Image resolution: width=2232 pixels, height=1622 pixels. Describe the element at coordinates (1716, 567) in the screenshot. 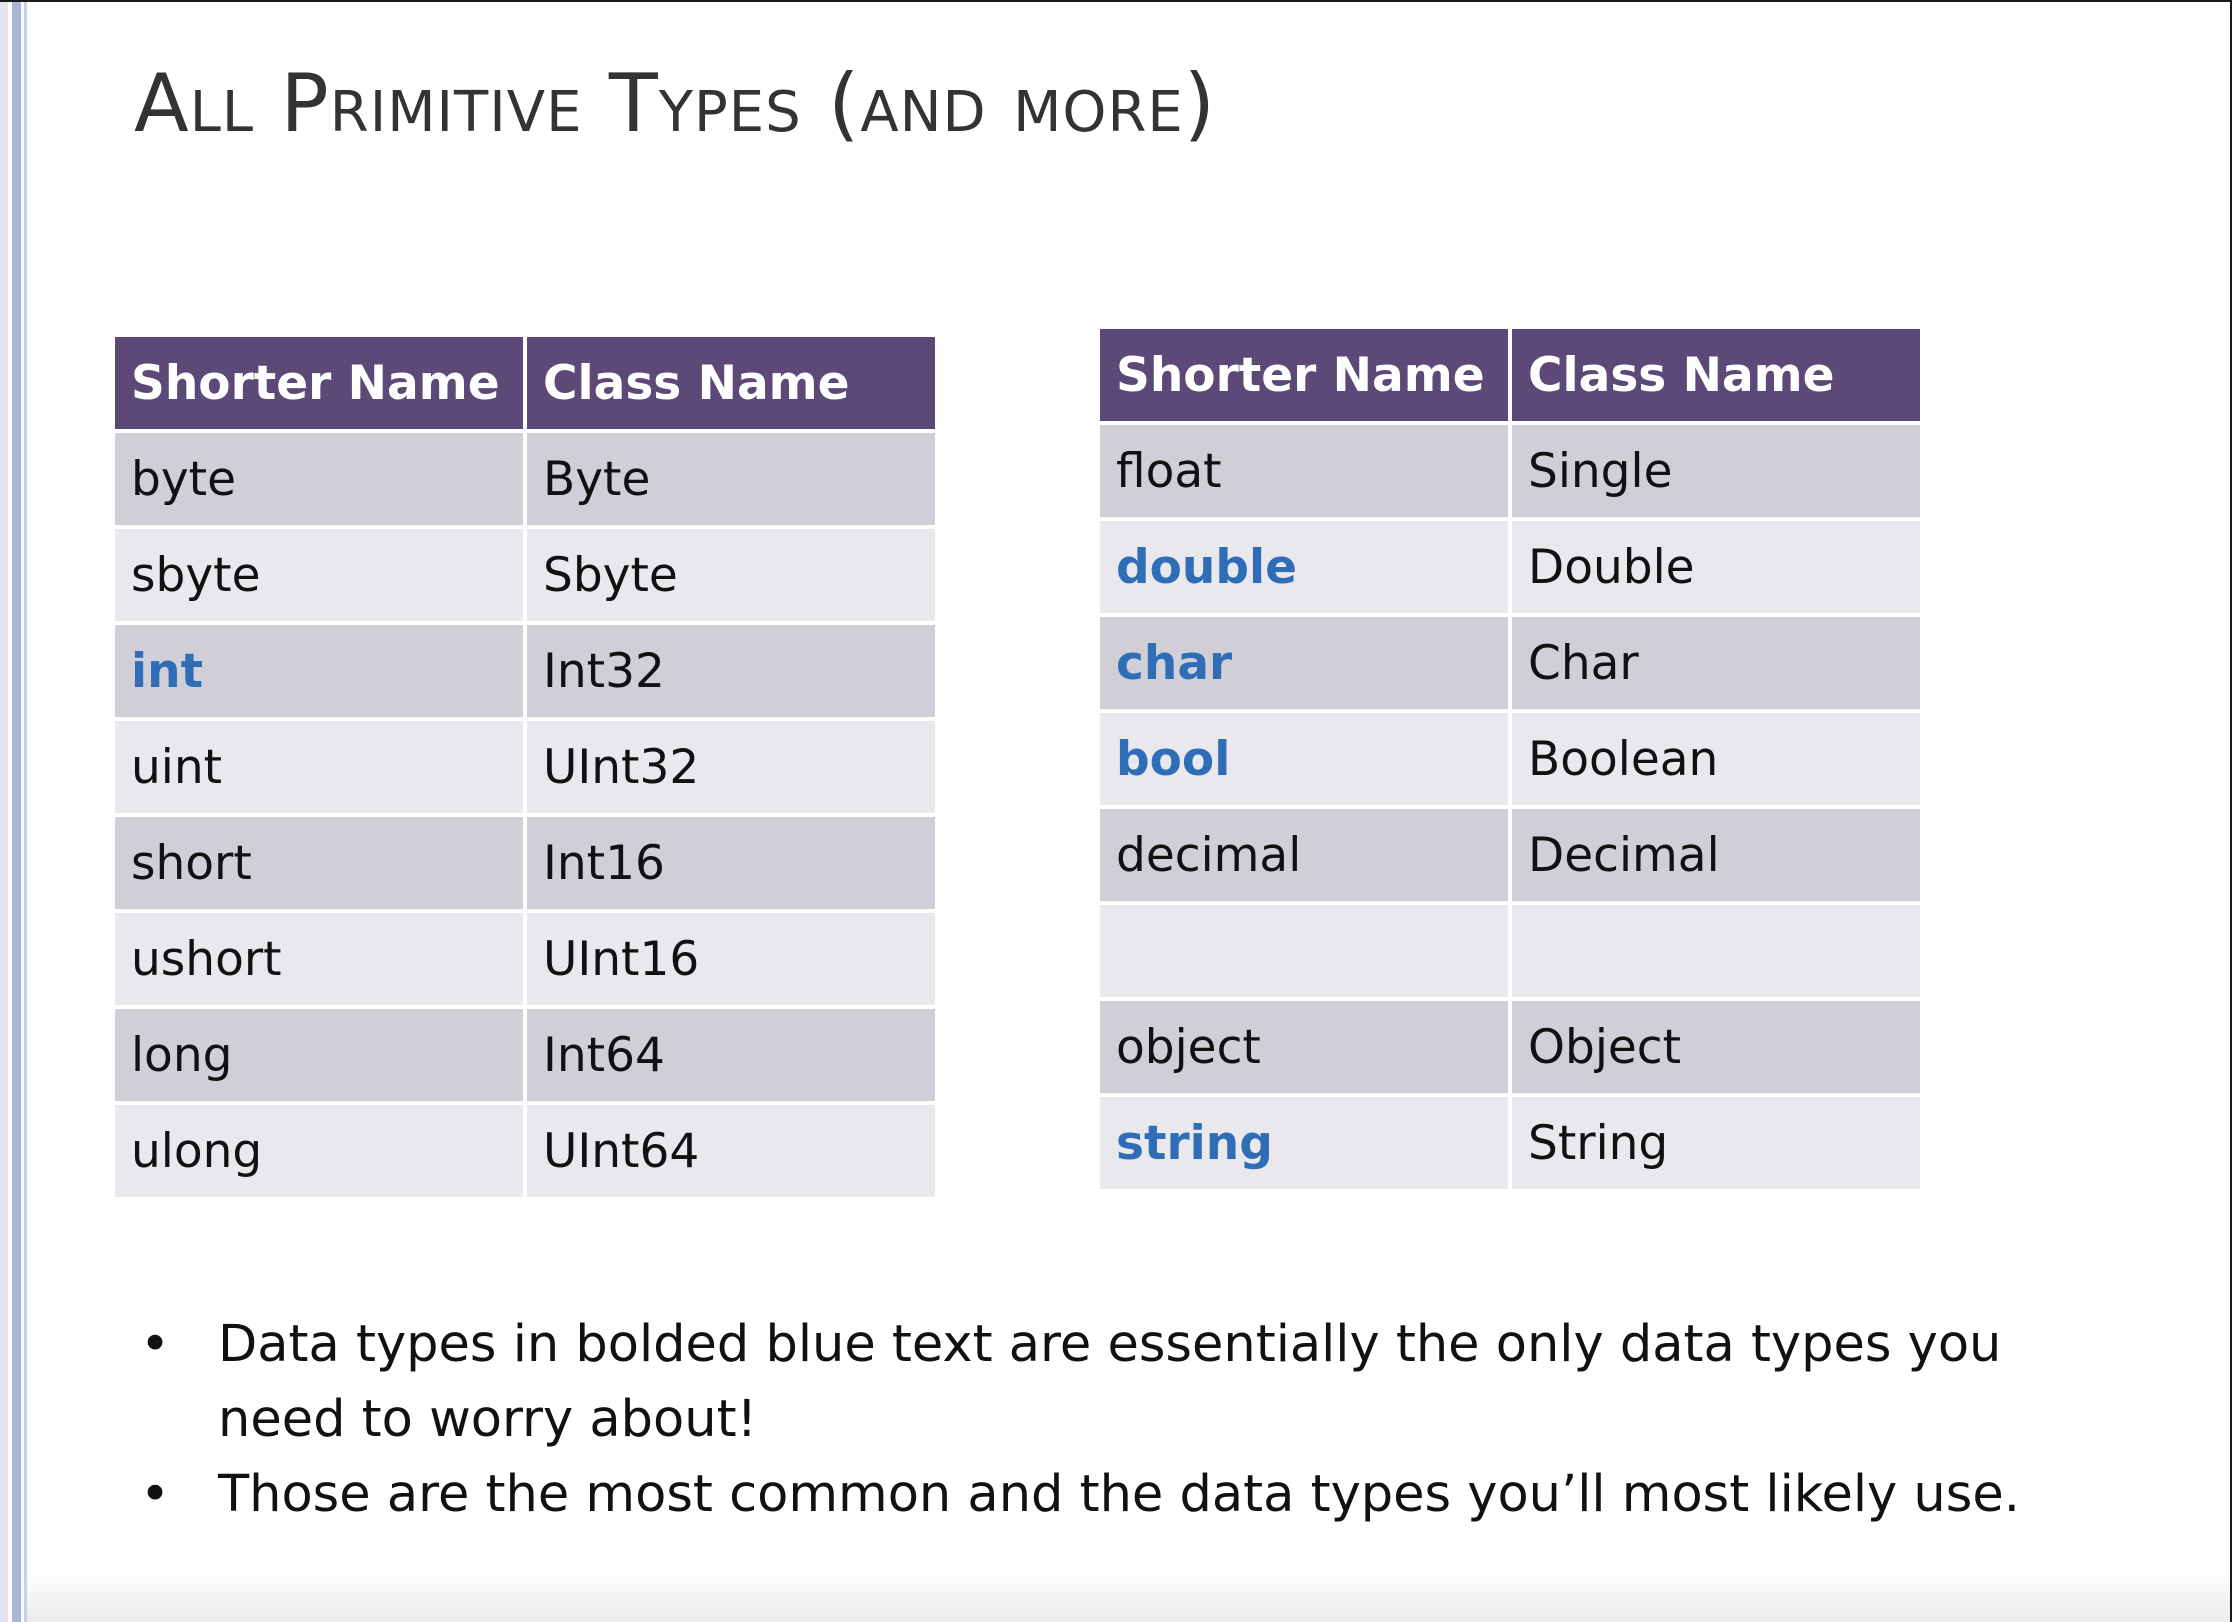

I see `cell-class-name: Double` at that location.